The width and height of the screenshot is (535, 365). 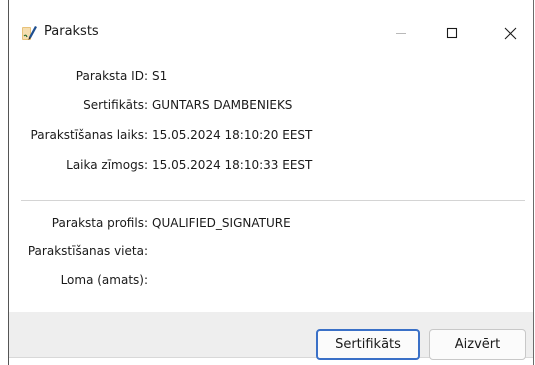 What do you see at coordinates (533, 182) in the screenshot?
I see `window-right-edge` at bounding box center [533, 182].